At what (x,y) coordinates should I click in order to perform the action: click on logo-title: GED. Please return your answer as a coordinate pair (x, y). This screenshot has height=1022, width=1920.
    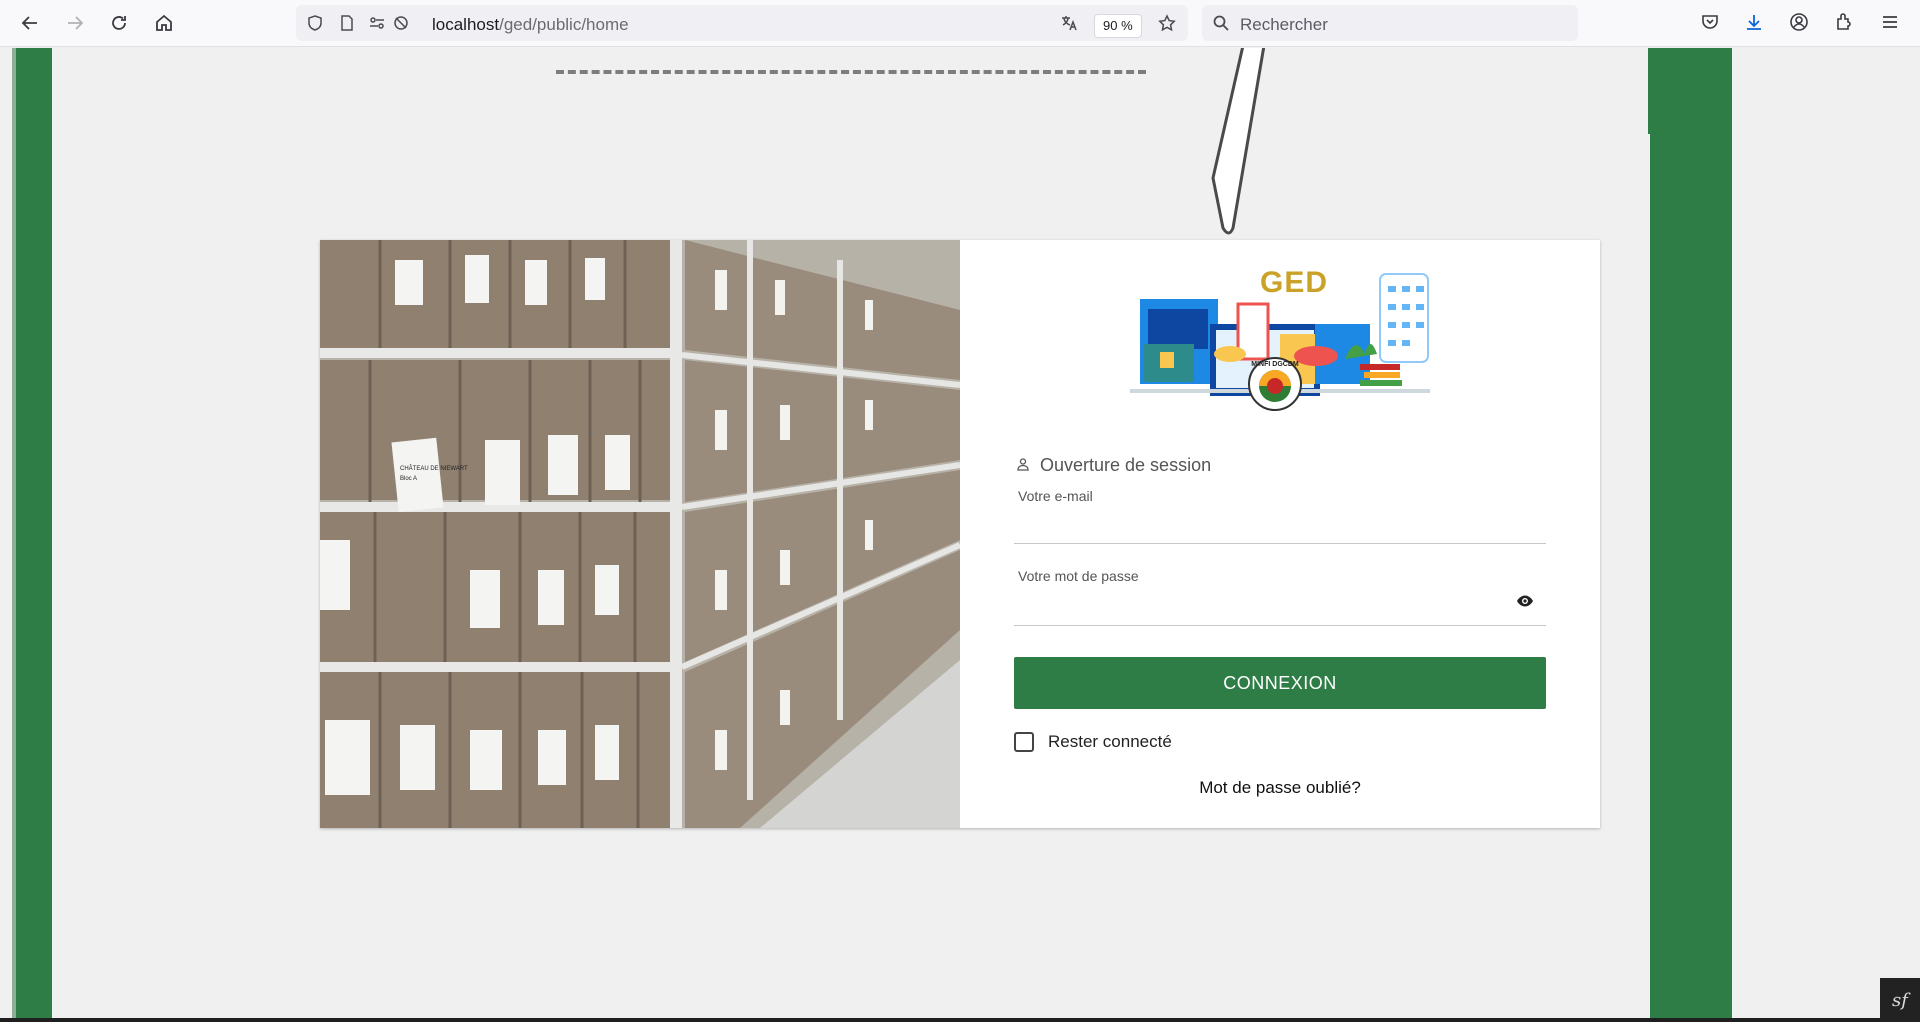
    Looking at the image, I should click on (1294, 282).